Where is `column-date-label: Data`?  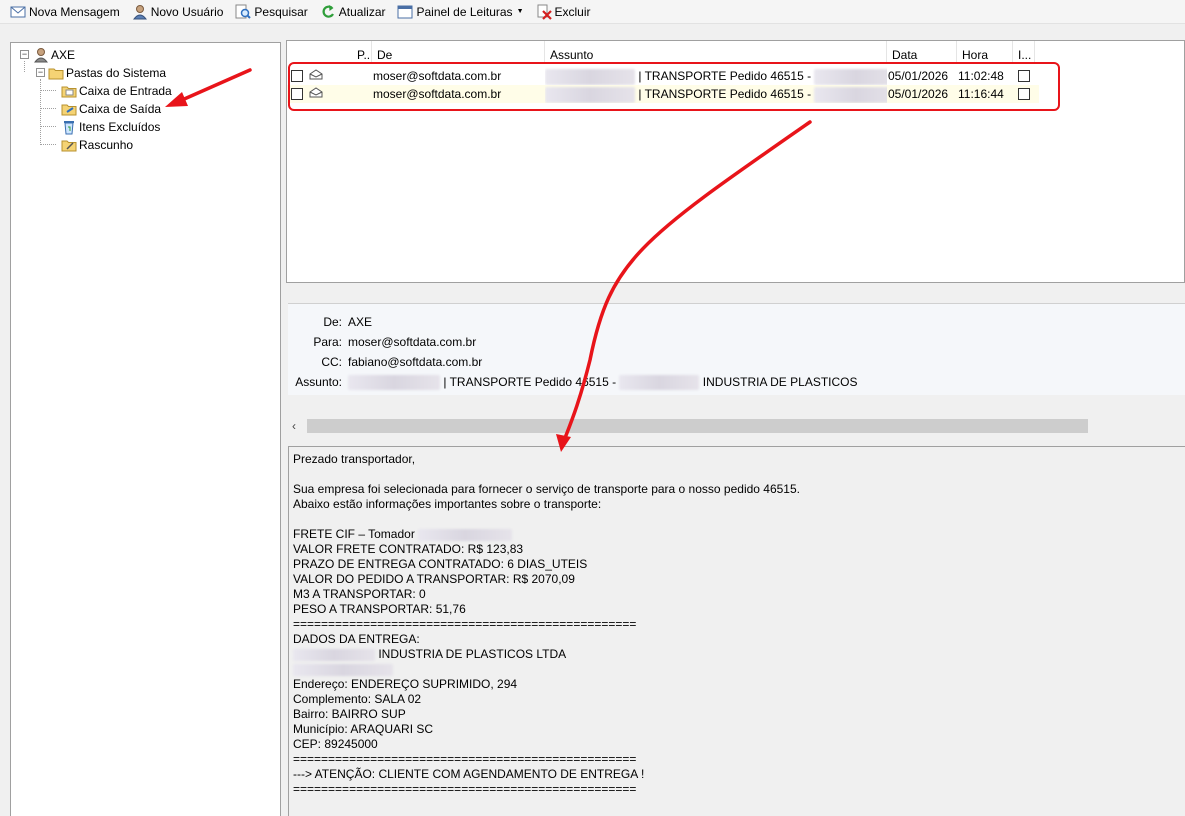
column-date-label: Data is located at coordinates (905, 55).